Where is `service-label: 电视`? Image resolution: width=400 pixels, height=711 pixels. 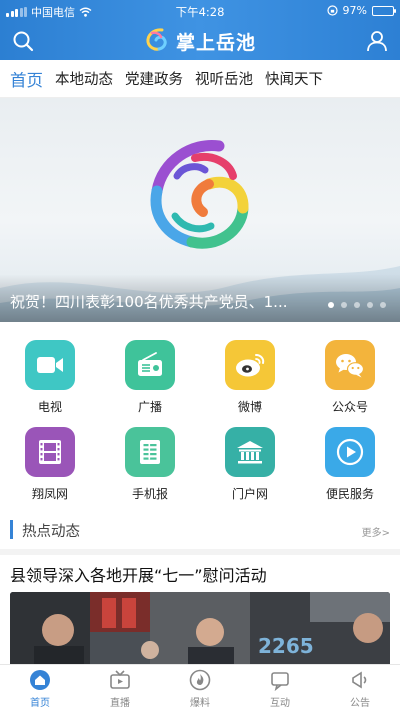 service-label: 电视 is located at coordinates (49, 407).